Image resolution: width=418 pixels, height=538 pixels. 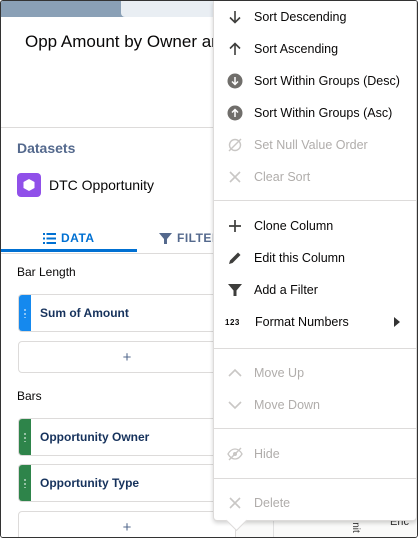 What do you see at coordinates (315, 405) in the screenshot?
I see `menu-item-move-down: Move Down` at bounding box center [315, 405].